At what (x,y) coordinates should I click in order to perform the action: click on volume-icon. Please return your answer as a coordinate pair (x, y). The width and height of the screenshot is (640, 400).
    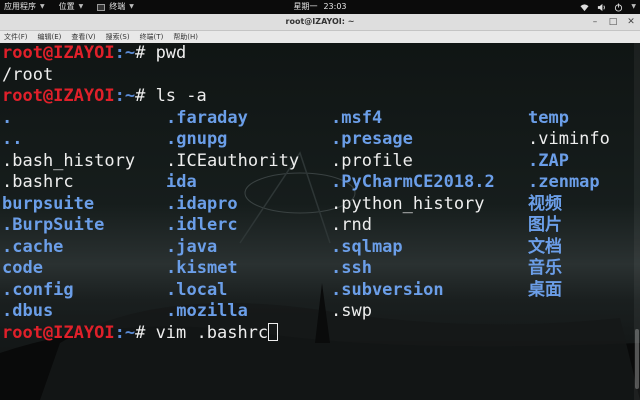
    Looking at the image, I should click on (602, 7).